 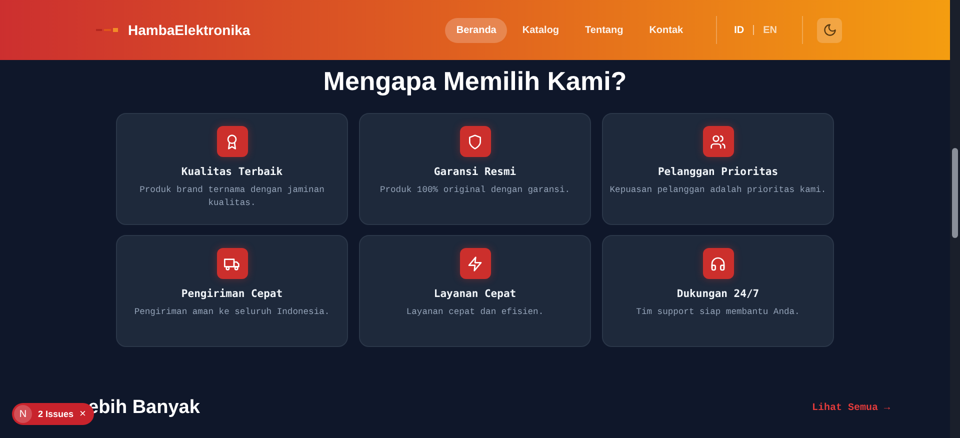 What do you see at coordinates (475, 264) in the screenshot?
I see `lightning-icon` at bounding box center [475, 264].